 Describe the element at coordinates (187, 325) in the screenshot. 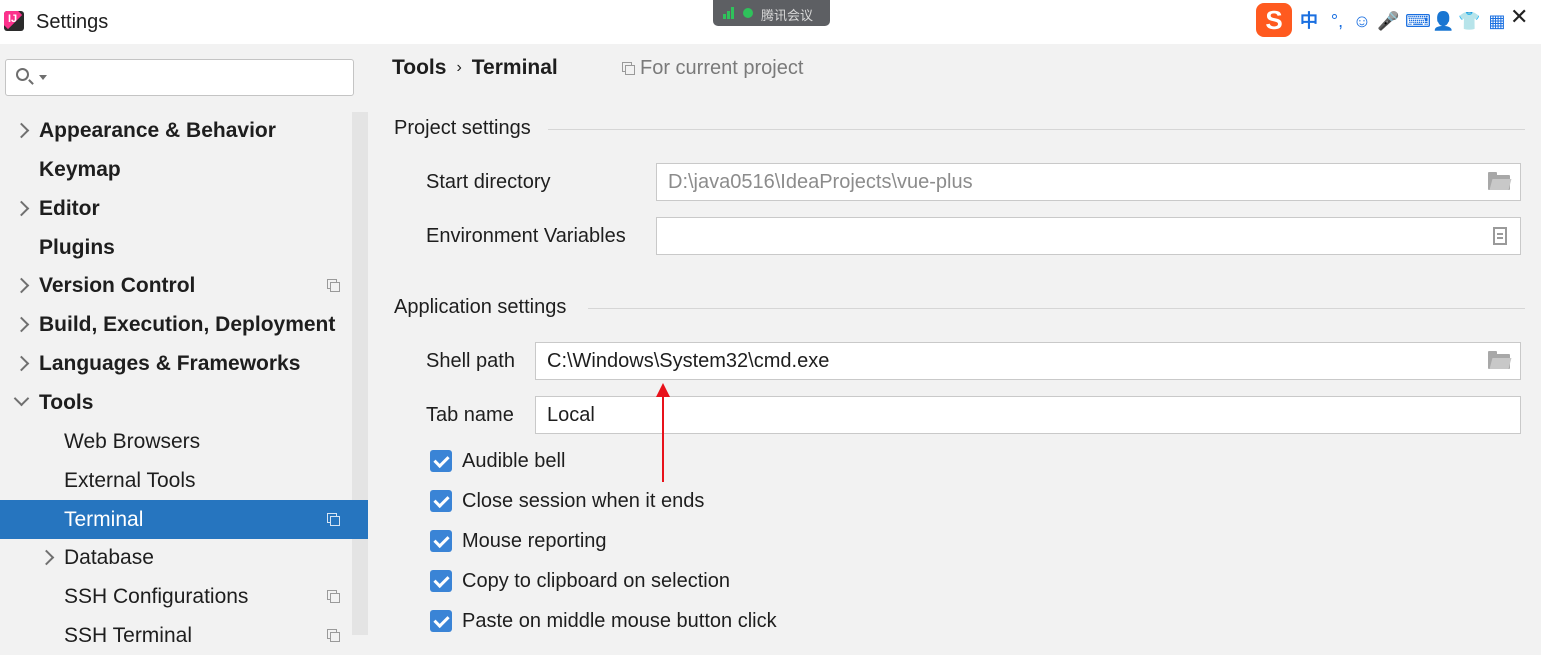

I see `sidebar-item-label: Build, Execution, Deployment` at that location.